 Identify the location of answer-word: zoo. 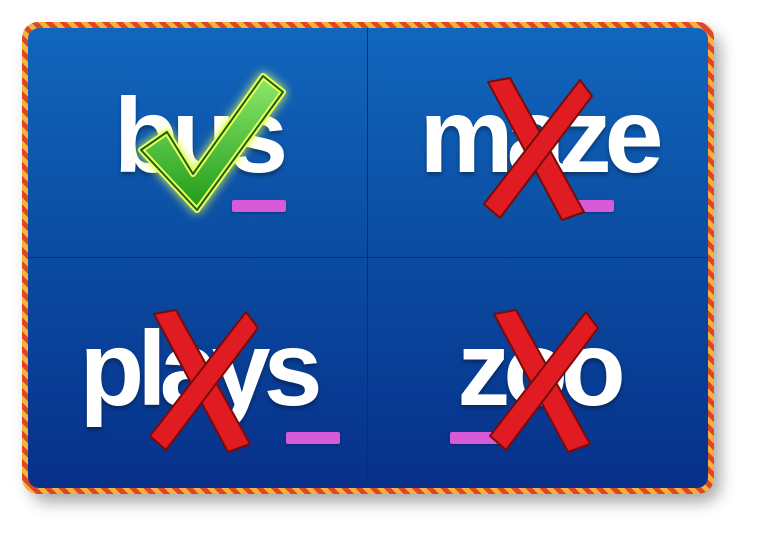
(541, 369).